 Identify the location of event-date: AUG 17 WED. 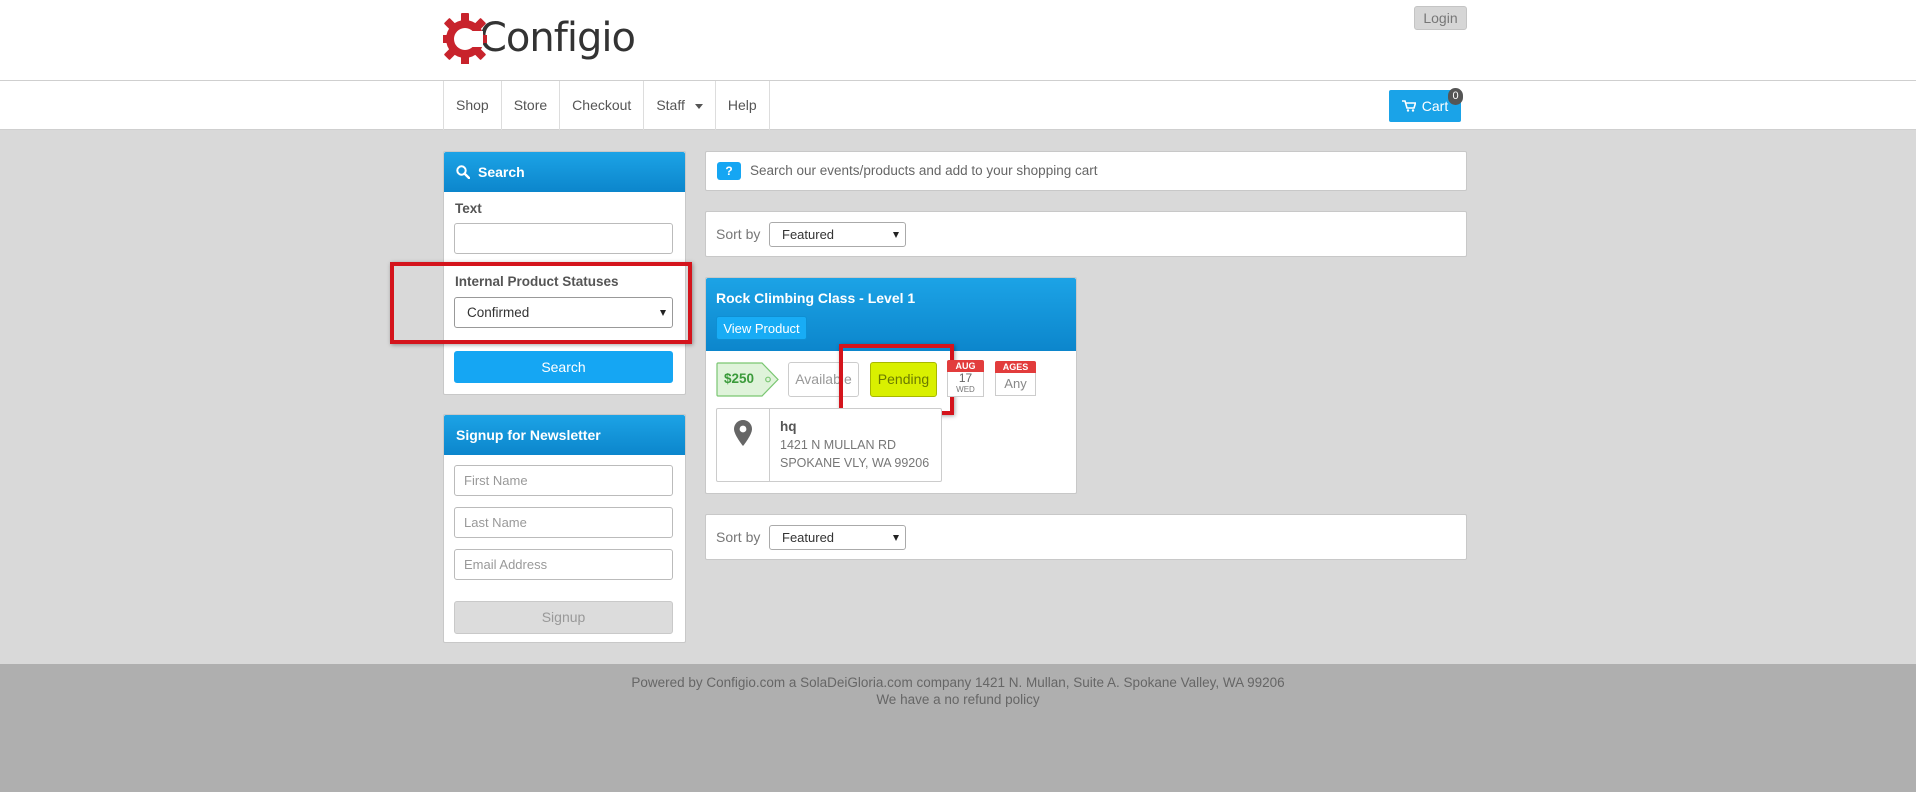
(965, 378).